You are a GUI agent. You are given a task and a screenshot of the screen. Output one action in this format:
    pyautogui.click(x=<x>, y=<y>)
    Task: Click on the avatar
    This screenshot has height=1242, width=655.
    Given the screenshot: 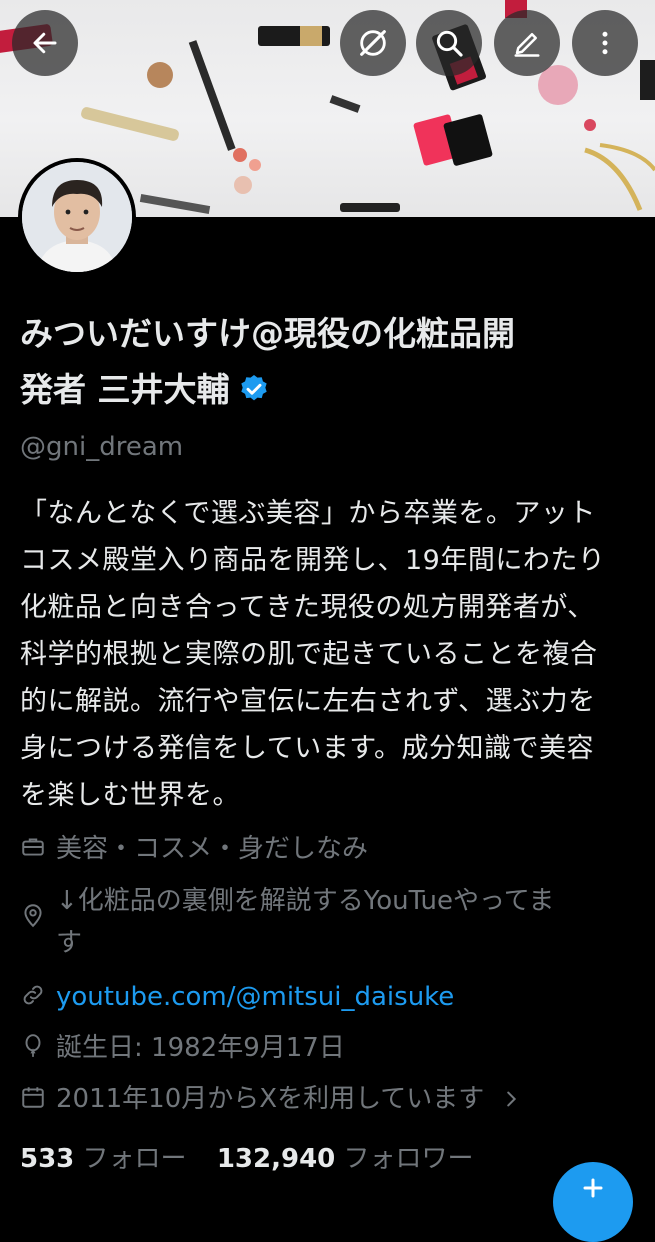 What is the action you would take?
    pyautogui.click(x=77, y=217)
    